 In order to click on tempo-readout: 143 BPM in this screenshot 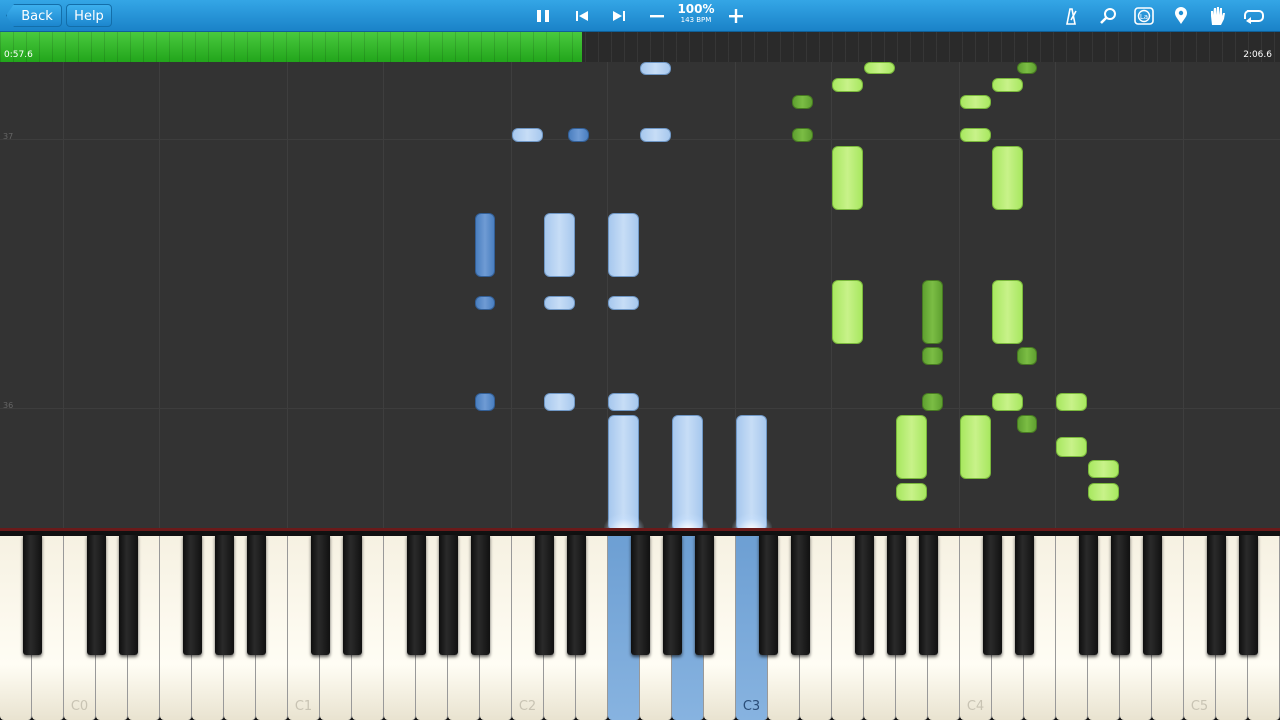, I will do `click(696, 20)`.